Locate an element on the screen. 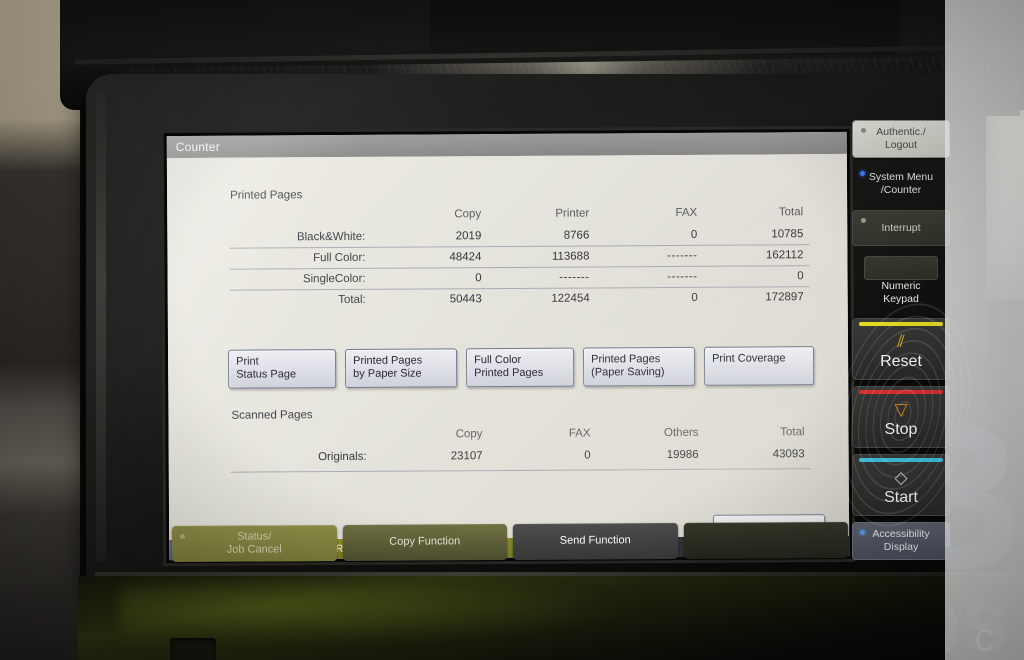  paper-tray-notch is located at coordinates (193, 649).